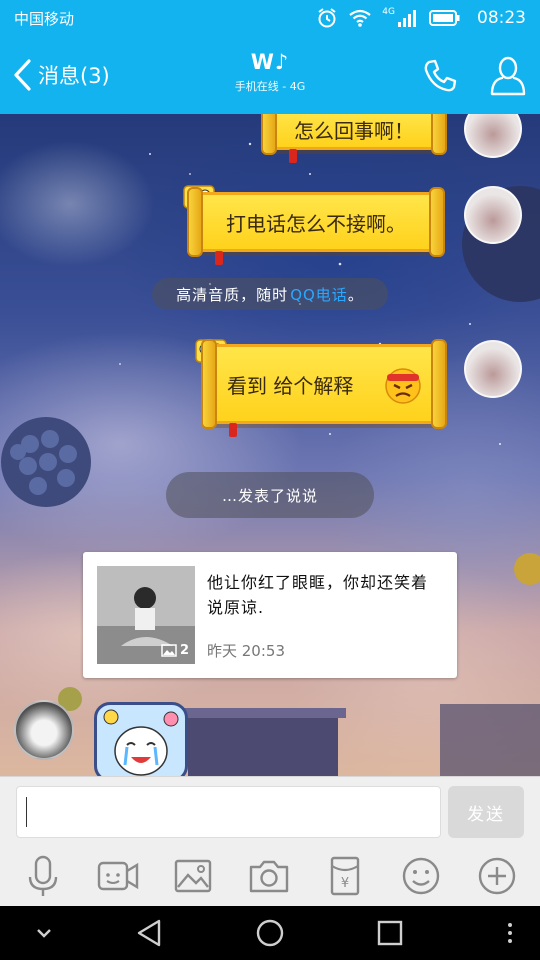 The width and height of the screenshot is (540, 960). Describe the element at coordinates (270, 62) in the screenshot. I see `contact-name: W♪` at that location.